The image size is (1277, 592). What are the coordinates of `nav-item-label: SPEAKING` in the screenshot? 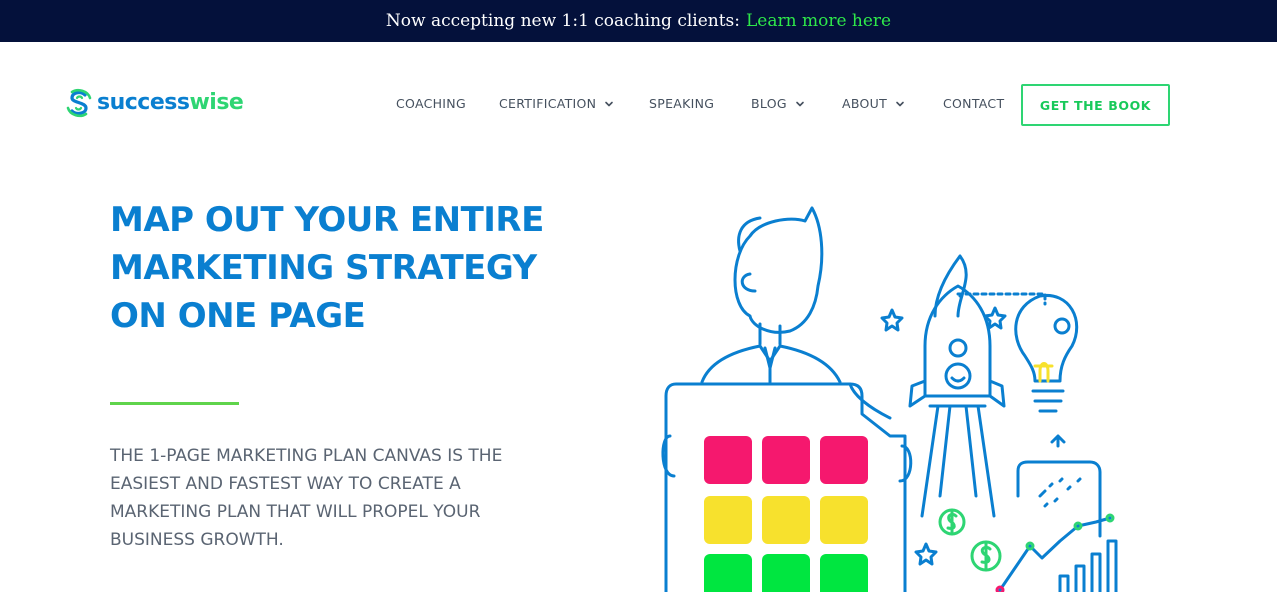 It's located at (682, 103).